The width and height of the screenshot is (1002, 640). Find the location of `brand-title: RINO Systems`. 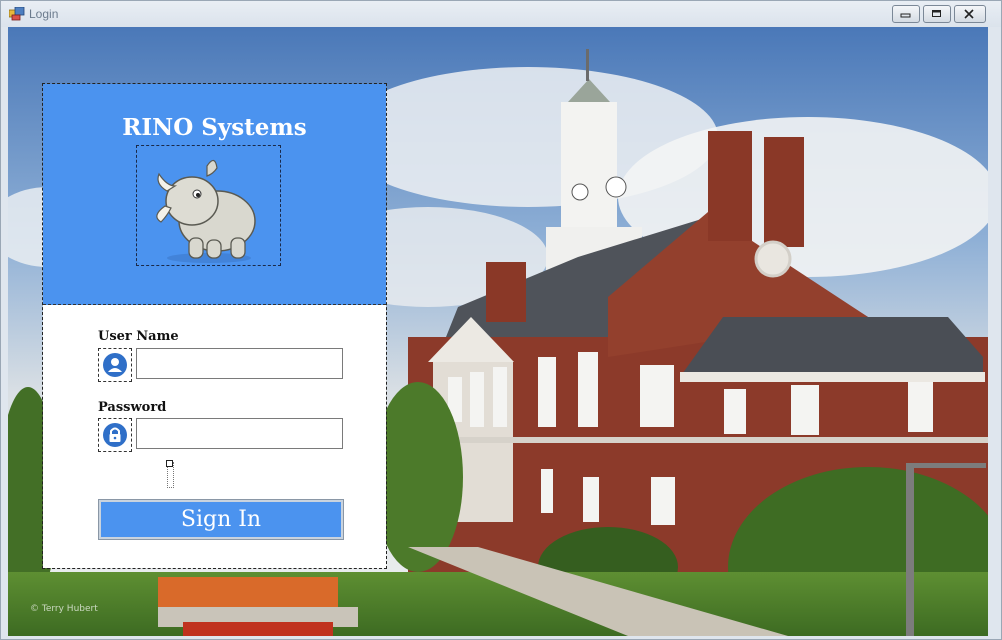

brand-title: RINO Systems is located at coordinates (214, 127).